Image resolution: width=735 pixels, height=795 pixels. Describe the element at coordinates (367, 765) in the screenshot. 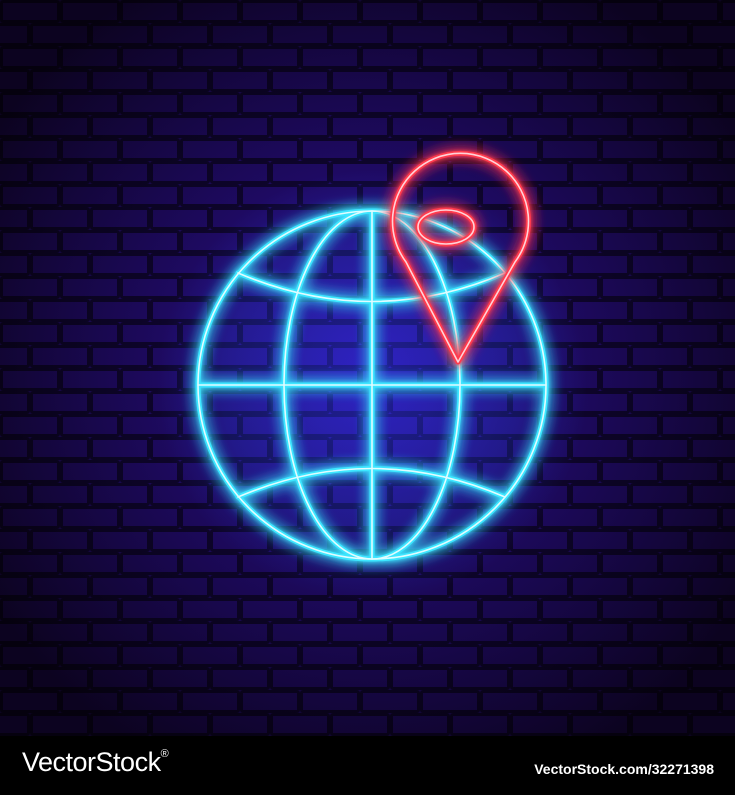

I see `watermark-bar: VectorStock® VectorStock.com/32271398` at that location.